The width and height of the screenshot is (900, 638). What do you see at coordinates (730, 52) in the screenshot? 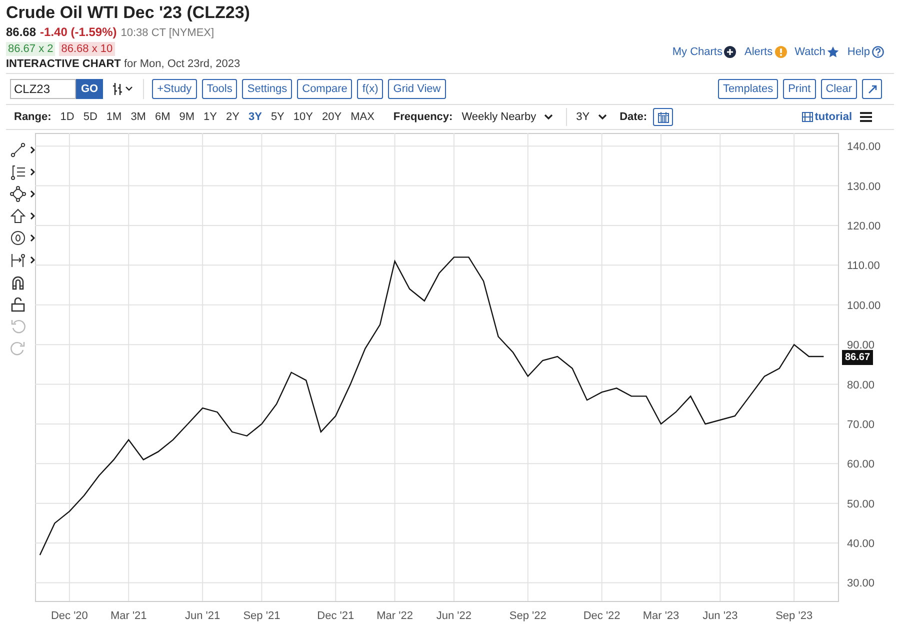
I see `plus-circle-icon` at bounding box center [730, 52].